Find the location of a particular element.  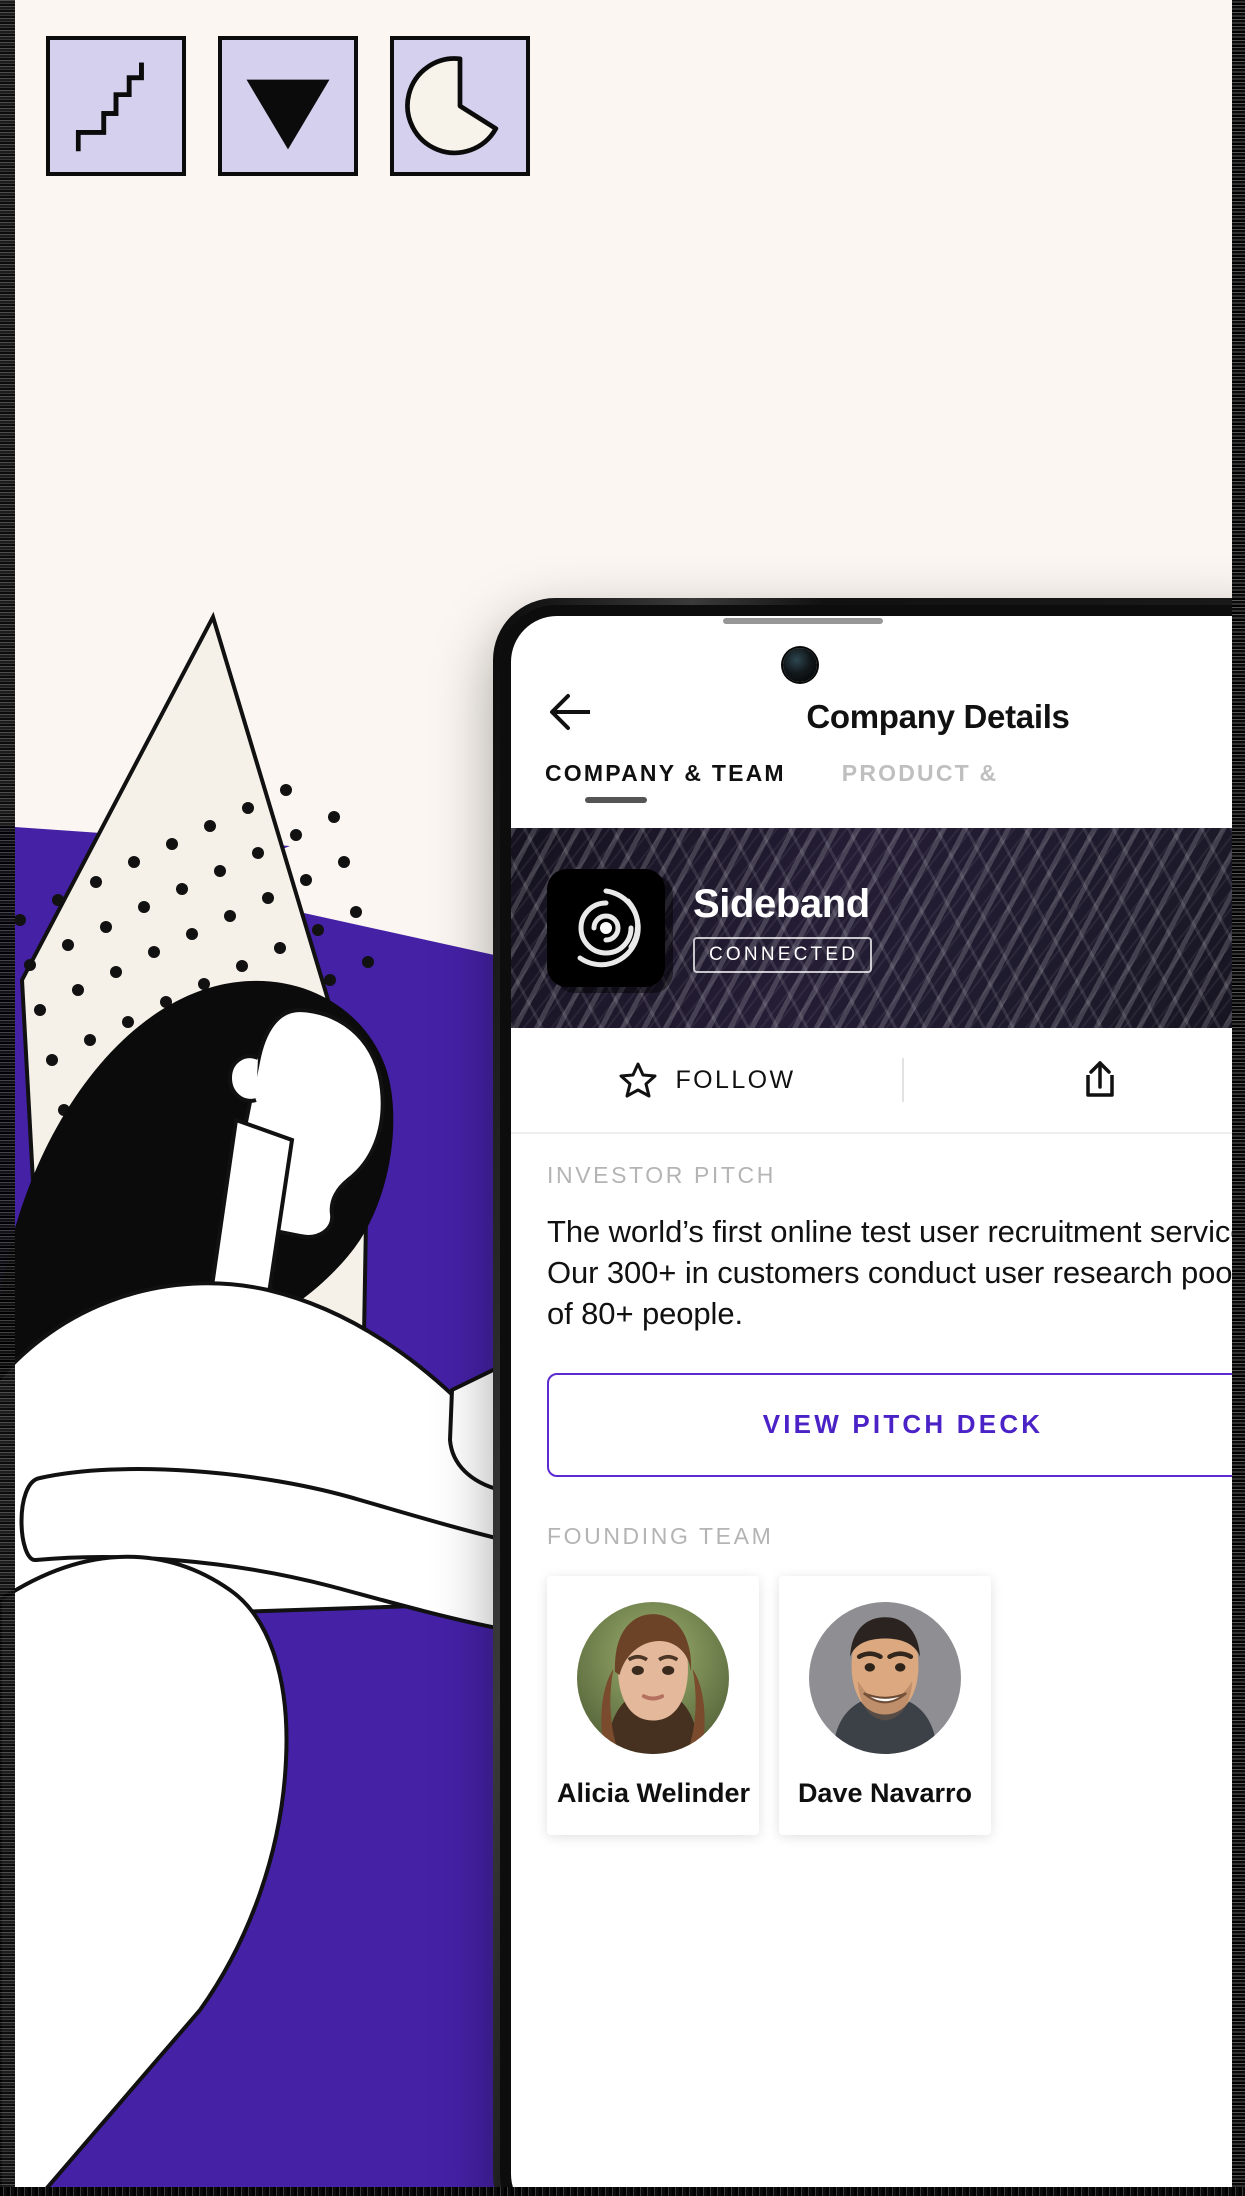

sideband-radial-logo is located at coordinates (609, 928).